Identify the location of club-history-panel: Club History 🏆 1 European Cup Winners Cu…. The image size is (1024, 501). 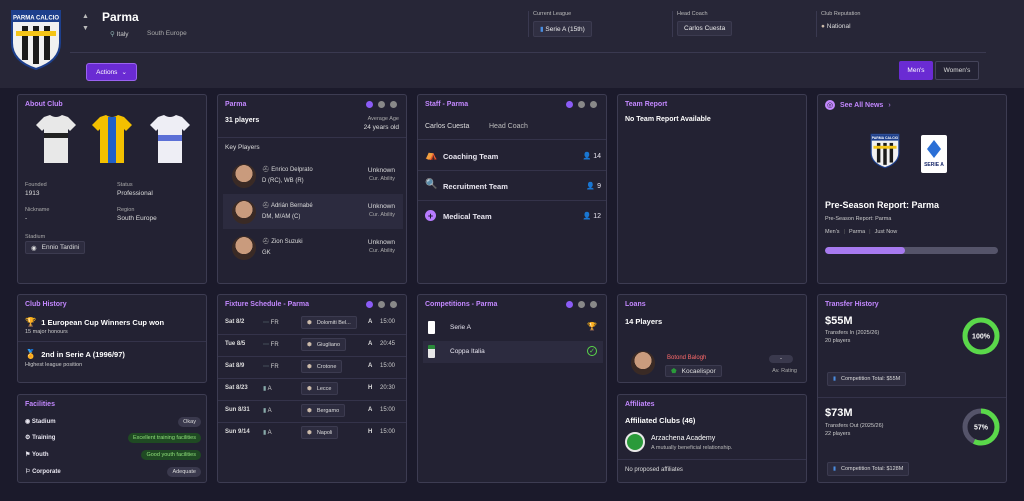
(112, 338).